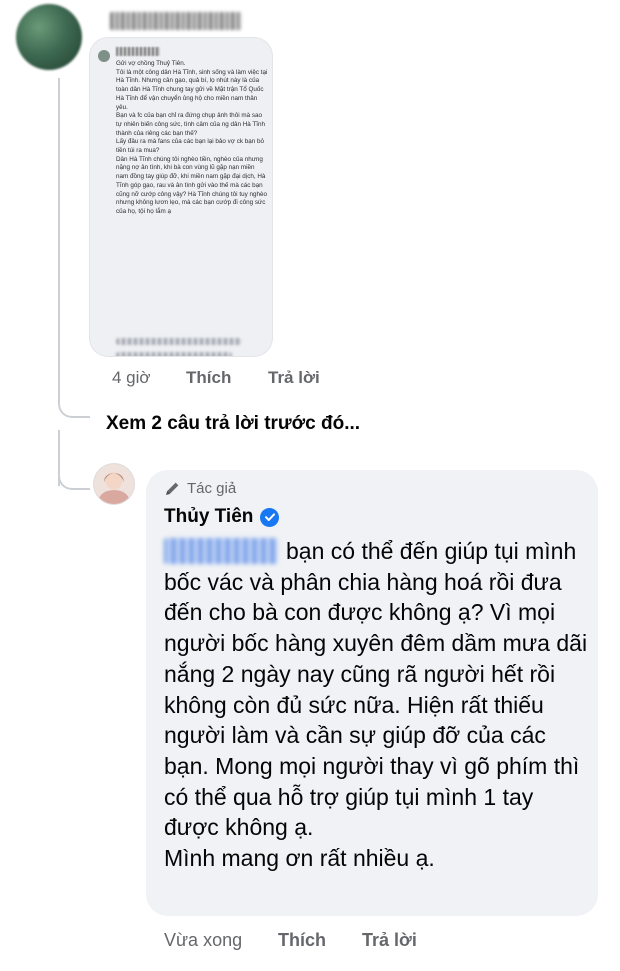  I want to click on screenshot-name-redacted, so click(138, 51).